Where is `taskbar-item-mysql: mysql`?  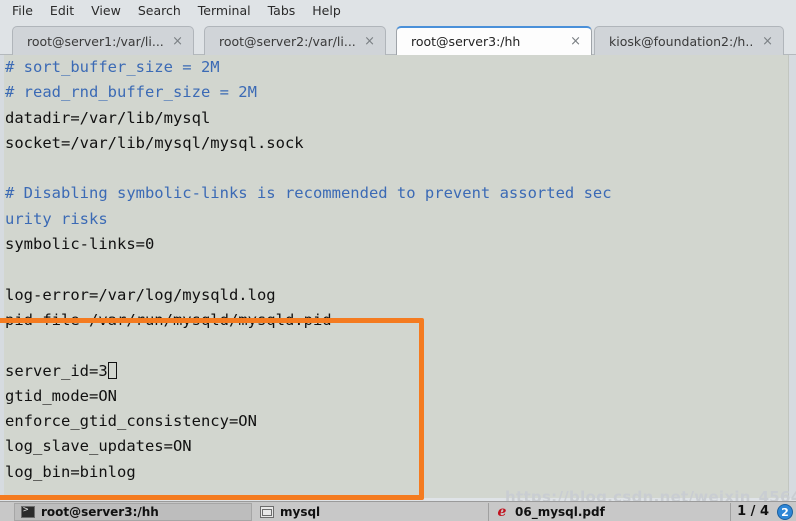 taskbar-item-mysql: mysql is located at coordinates (370, 511).